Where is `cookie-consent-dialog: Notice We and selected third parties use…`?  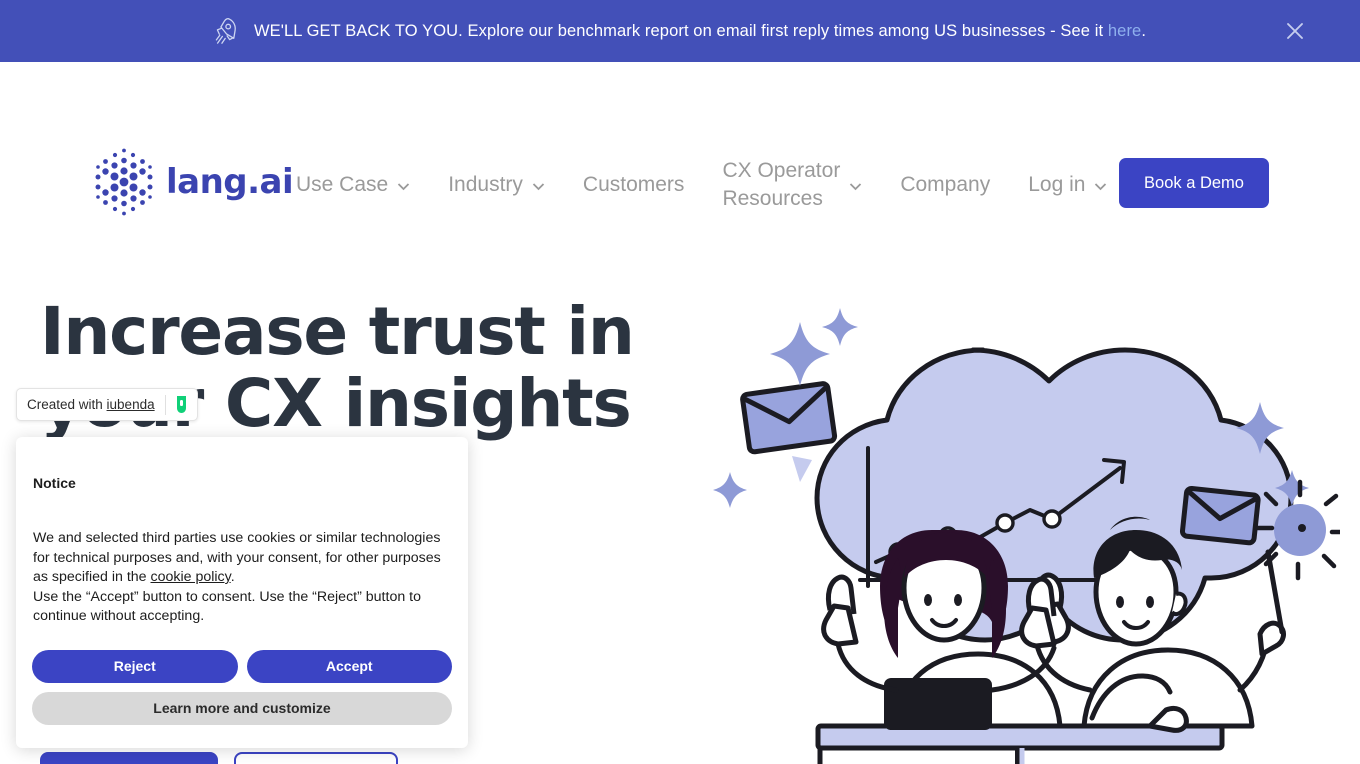 cookie-consent-dialog: Notice We and selected third parties use… is located at coordinates (242, 592).